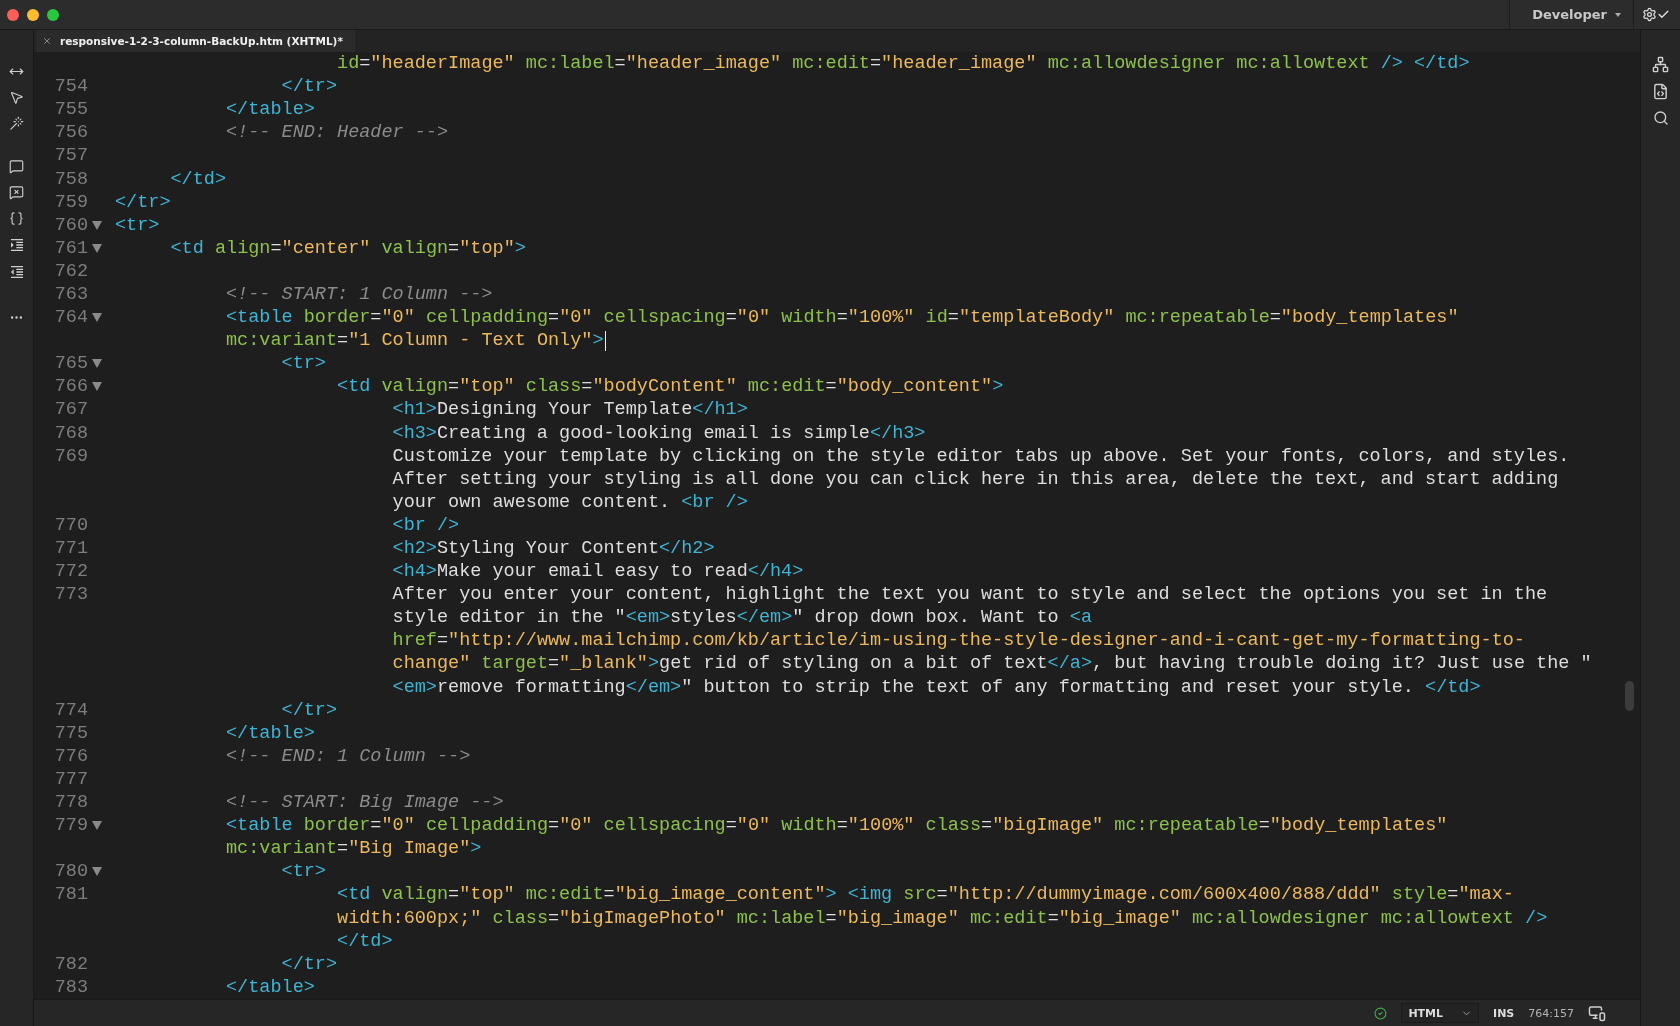 This screenshot has height=1026, width=1680. Describe the element at coordinates (71, 271) in the screenshot. I see `line-number: 762` at that location.